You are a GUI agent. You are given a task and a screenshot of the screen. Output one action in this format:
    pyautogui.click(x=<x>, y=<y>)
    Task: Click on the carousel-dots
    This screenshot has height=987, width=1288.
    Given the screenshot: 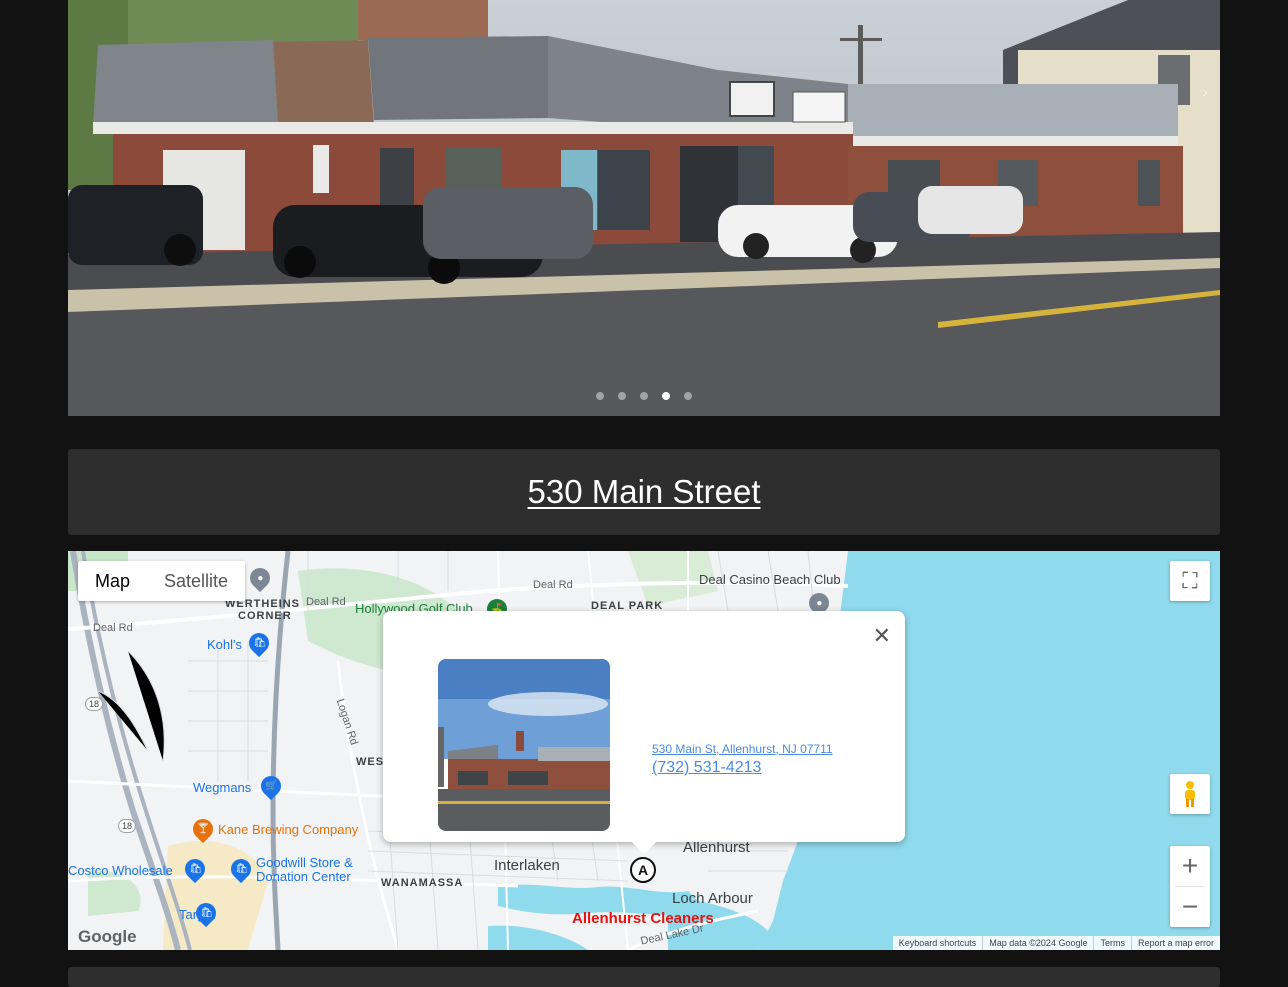 What is the action you would take?
    pyautogui.click(x=644, y=396)
    